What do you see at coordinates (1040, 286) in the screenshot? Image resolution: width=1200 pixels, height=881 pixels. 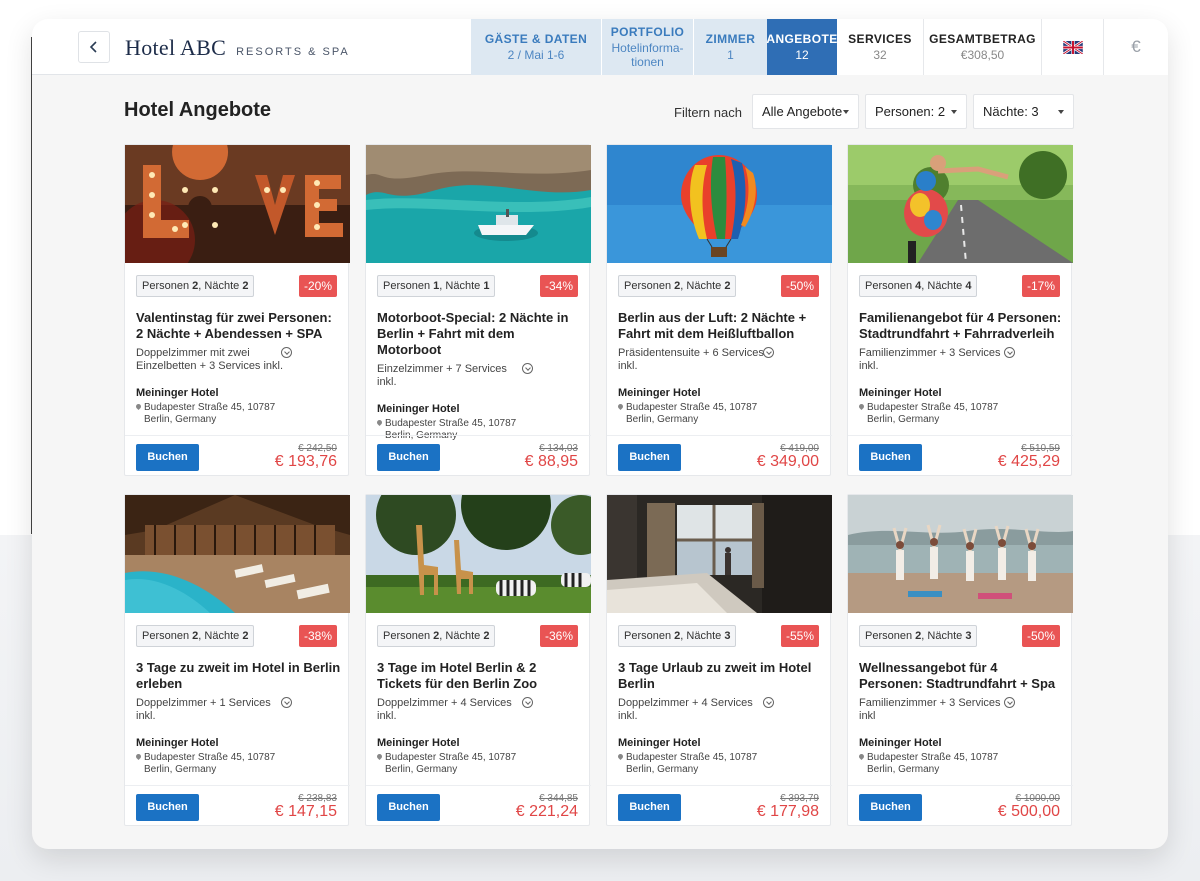 I see `discount-badge: -17%` at bounding box center [1040, 286].